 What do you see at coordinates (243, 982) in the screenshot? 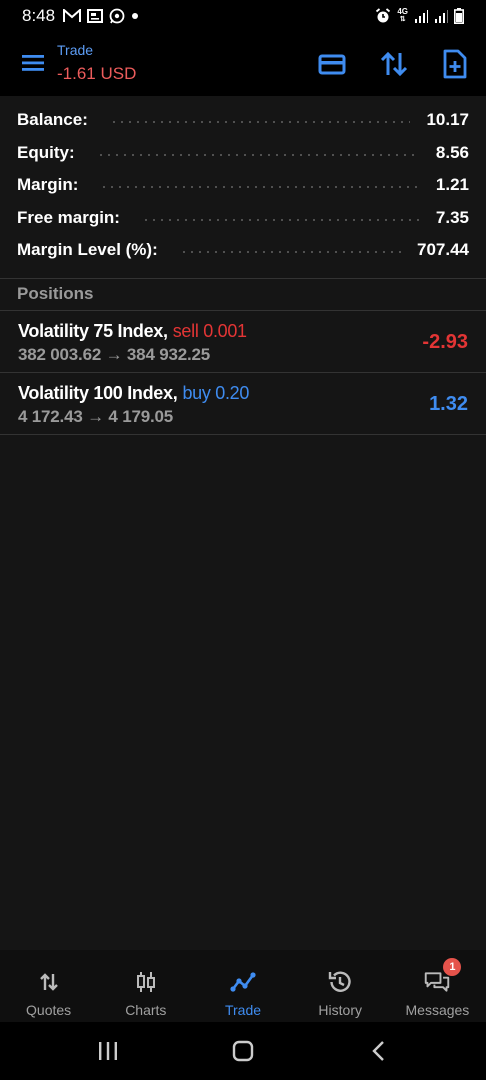
I see `trade-icon` at bounding box center [243, 982].